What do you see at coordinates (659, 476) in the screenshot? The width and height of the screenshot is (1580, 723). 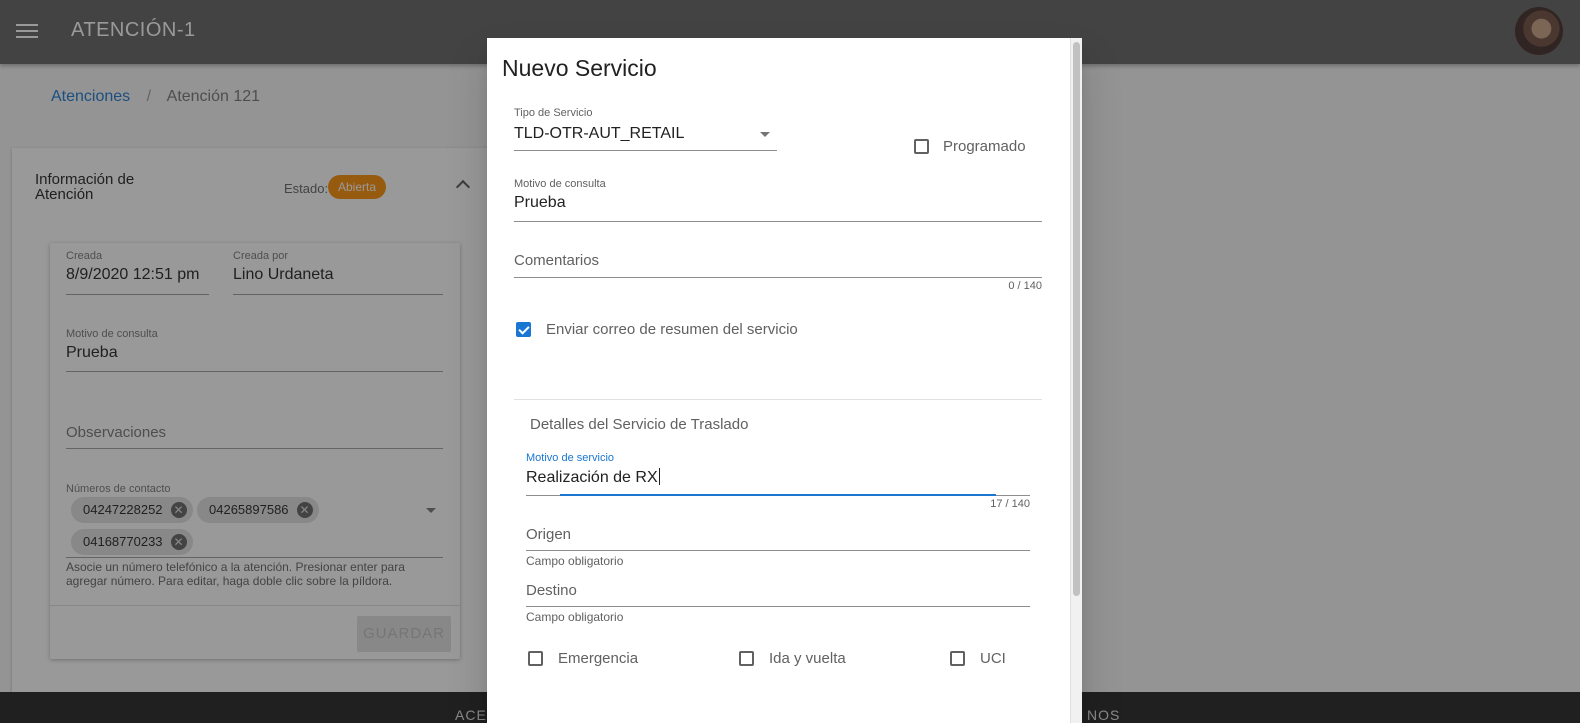 I see `text-caret` at bounding box center [659, 476].